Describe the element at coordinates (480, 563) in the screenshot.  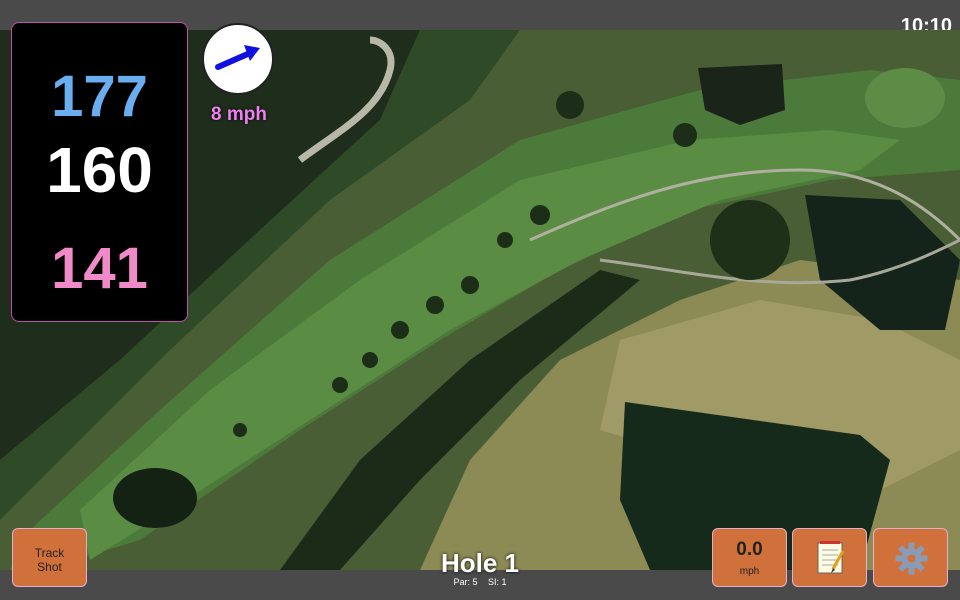
I see `hole-title: Hole 1` at that location.